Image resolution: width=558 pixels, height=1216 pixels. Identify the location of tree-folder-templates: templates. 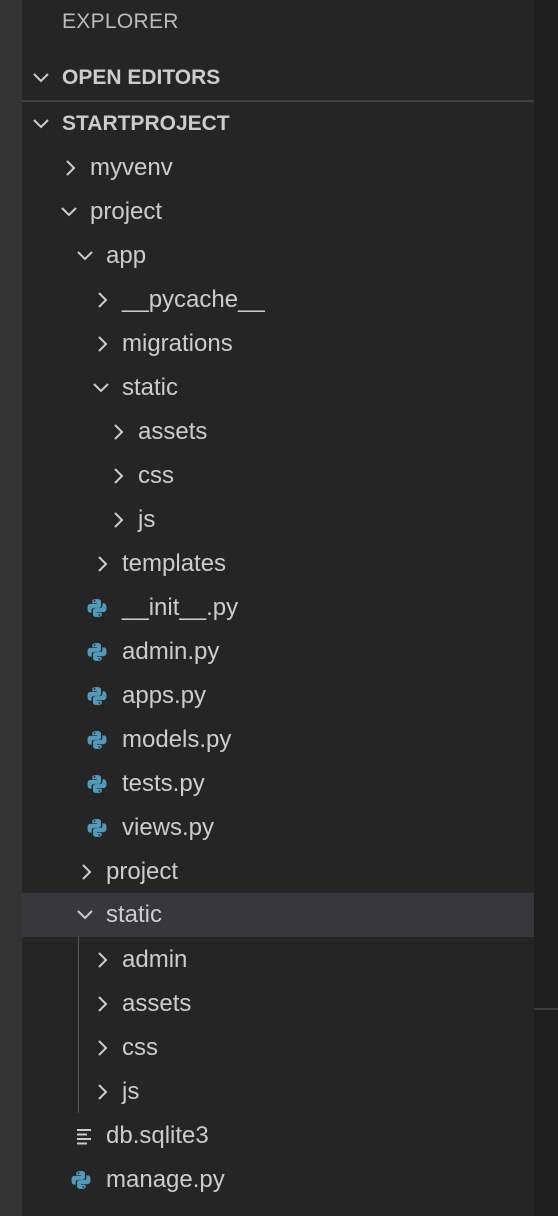
(278, 564).